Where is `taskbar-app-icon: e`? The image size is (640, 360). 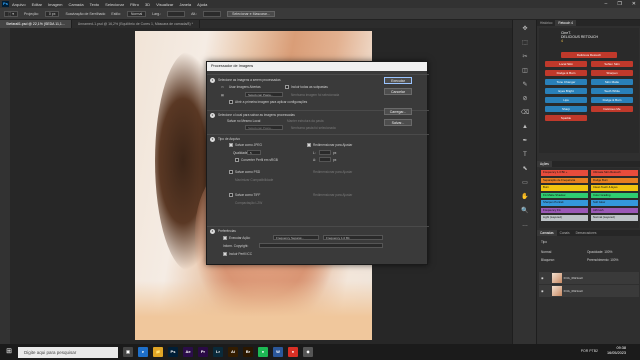 taskbar-app-icon: e is located at coordinates (143, 352).